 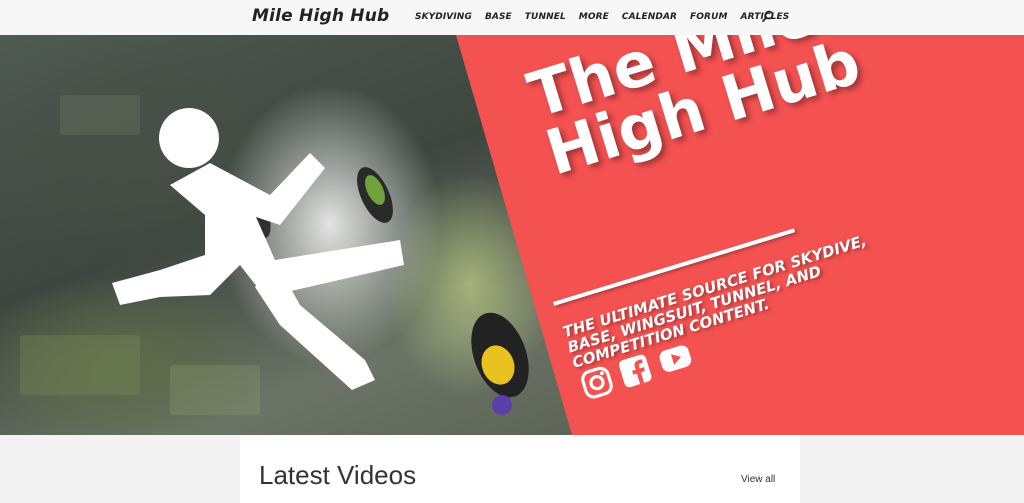 What do you see at coordinates (320, 16) in the screenshot?
I see `site-logo: Mile High Hub` at bounding box center [320, 16].